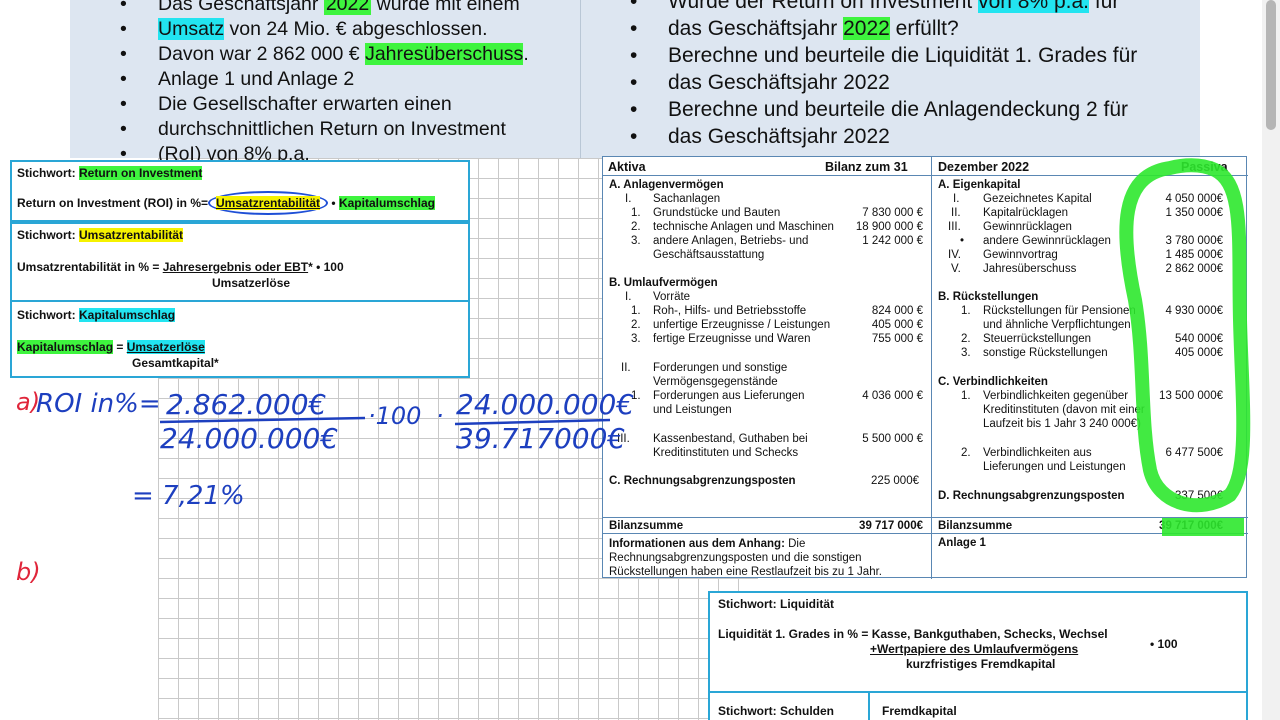 This screenshot has width=1280, height=720. Describe the element at coordinates (715, 382) in the screenshot. I see `aktiva-forderungen-cont: Vermögensgegenstände` at that location.